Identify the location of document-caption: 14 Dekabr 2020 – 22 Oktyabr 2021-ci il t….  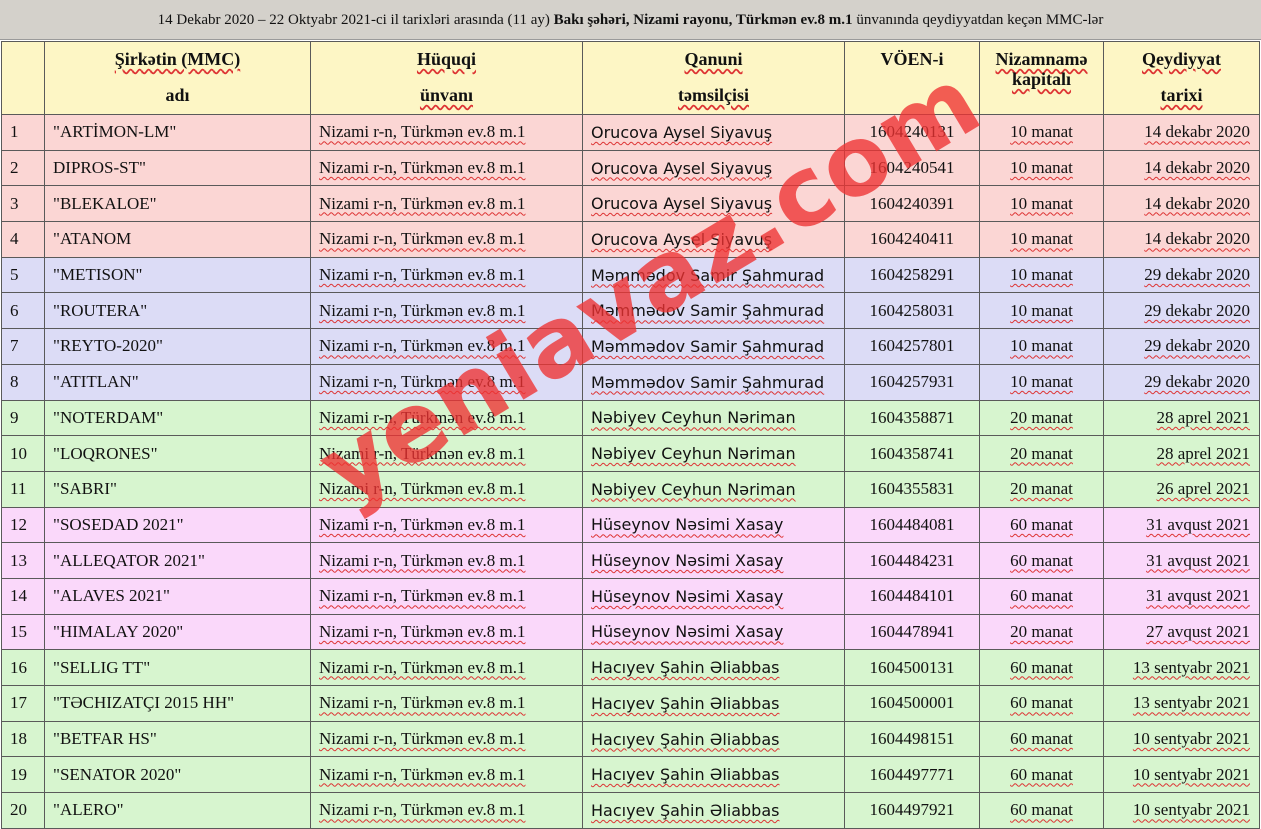
(630, 20).